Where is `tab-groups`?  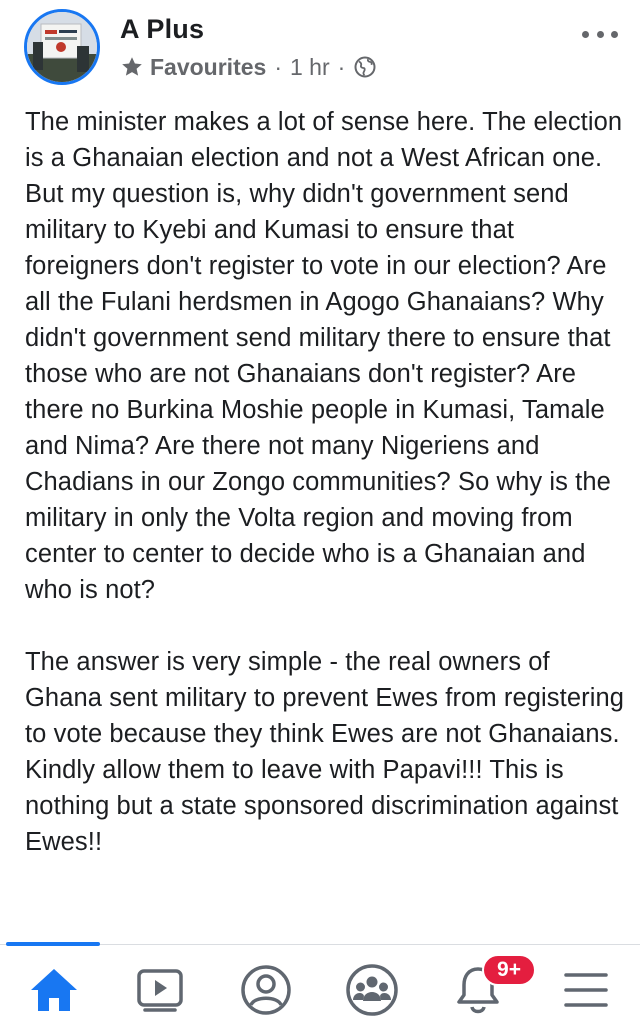
tab-groups is located at coordinates (372, 989).